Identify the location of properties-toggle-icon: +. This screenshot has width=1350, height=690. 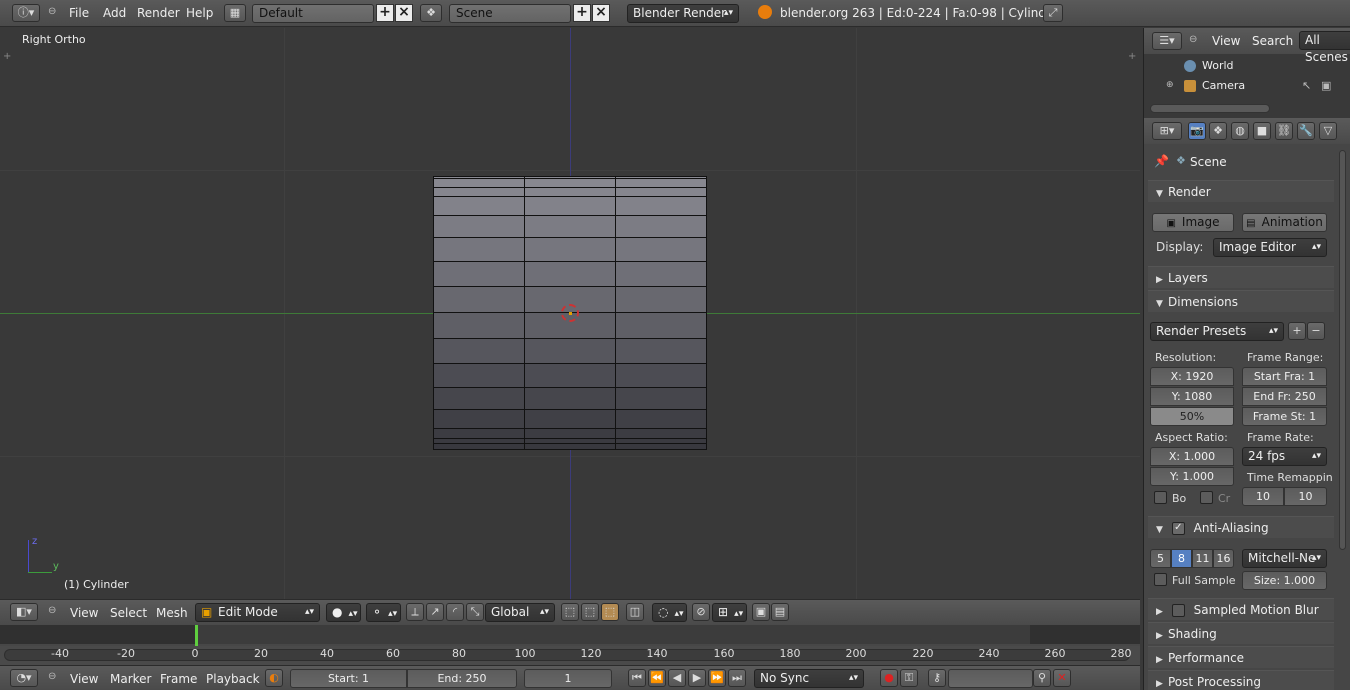
(1132, 56).